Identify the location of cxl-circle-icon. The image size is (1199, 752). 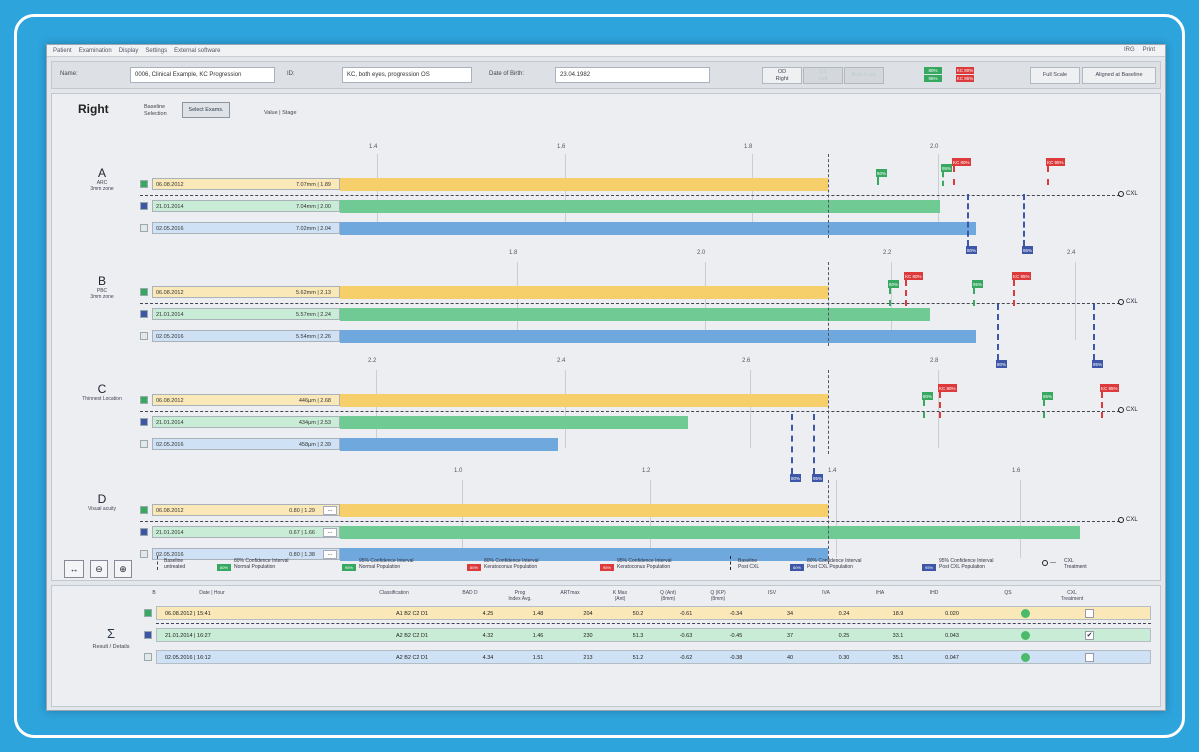
(1121, 520).